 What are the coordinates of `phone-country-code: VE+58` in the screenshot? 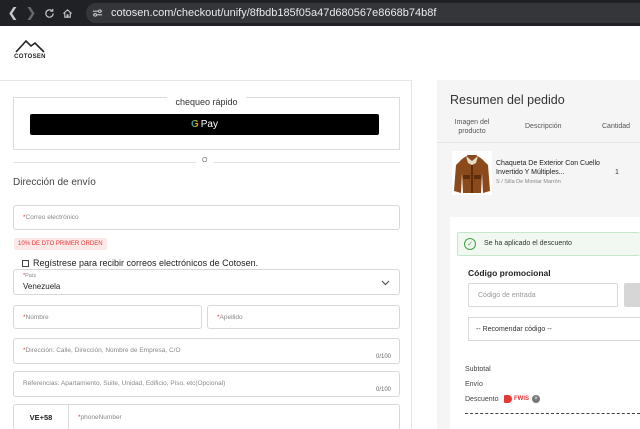 It's located at (41, 417).